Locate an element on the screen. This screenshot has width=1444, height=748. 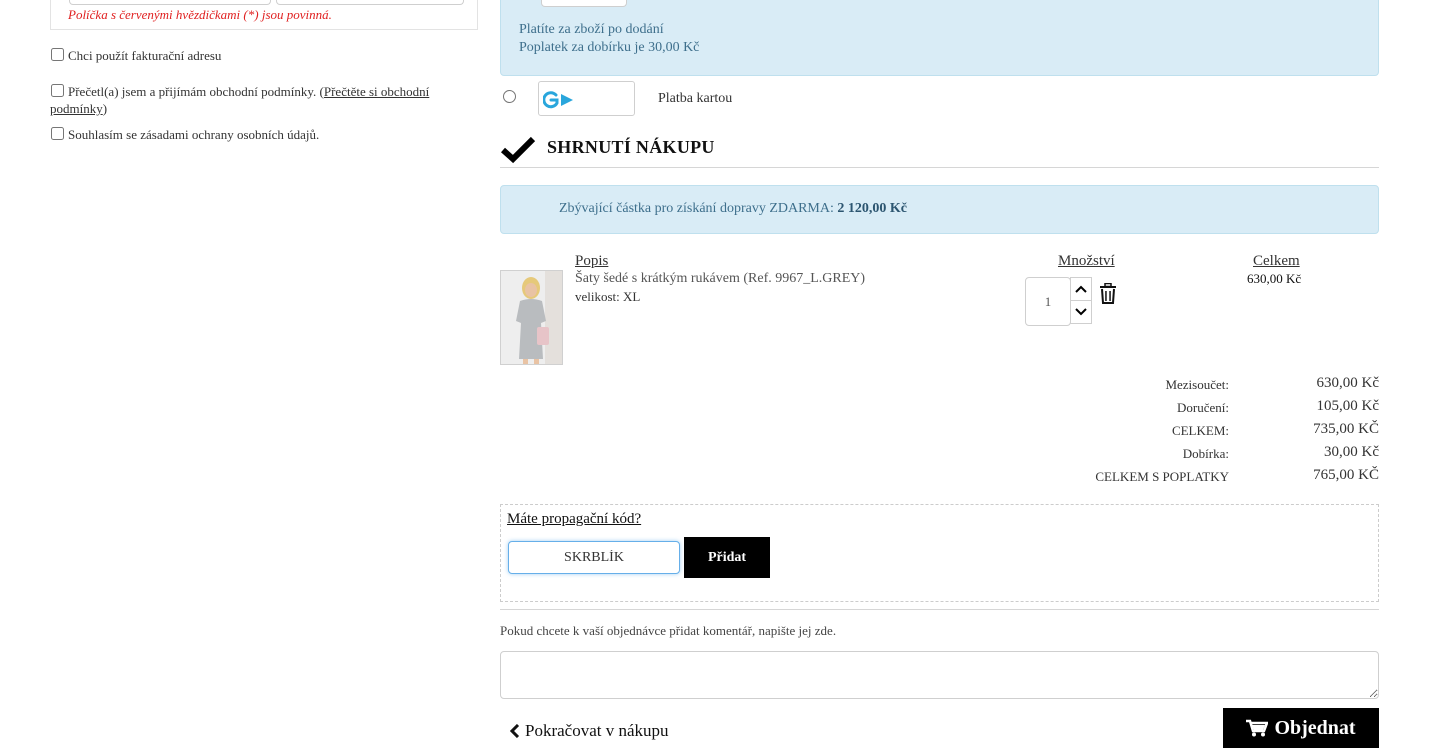
column-total: Celkem is located at coordinates (1276, 261).